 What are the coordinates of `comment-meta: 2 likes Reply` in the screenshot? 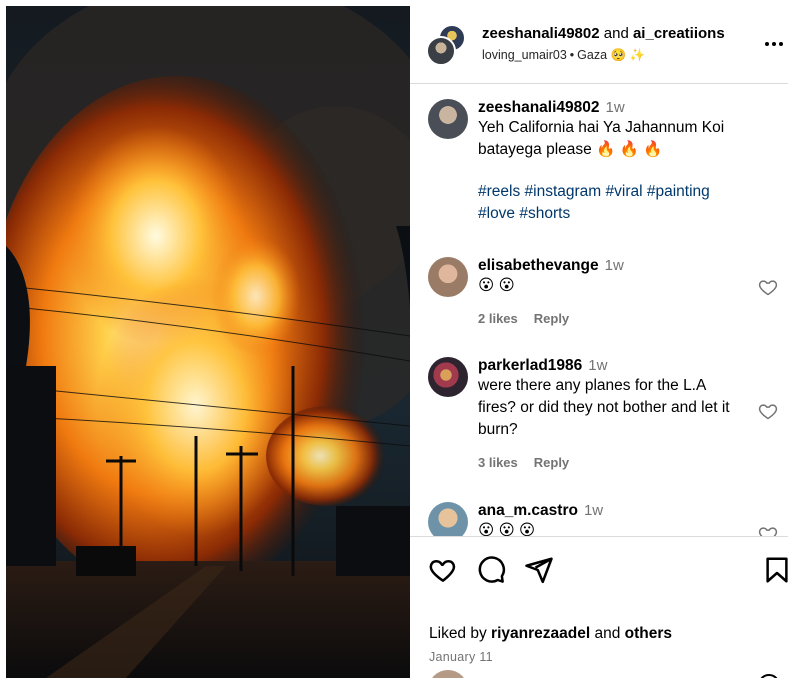 It's located at (609, 318).